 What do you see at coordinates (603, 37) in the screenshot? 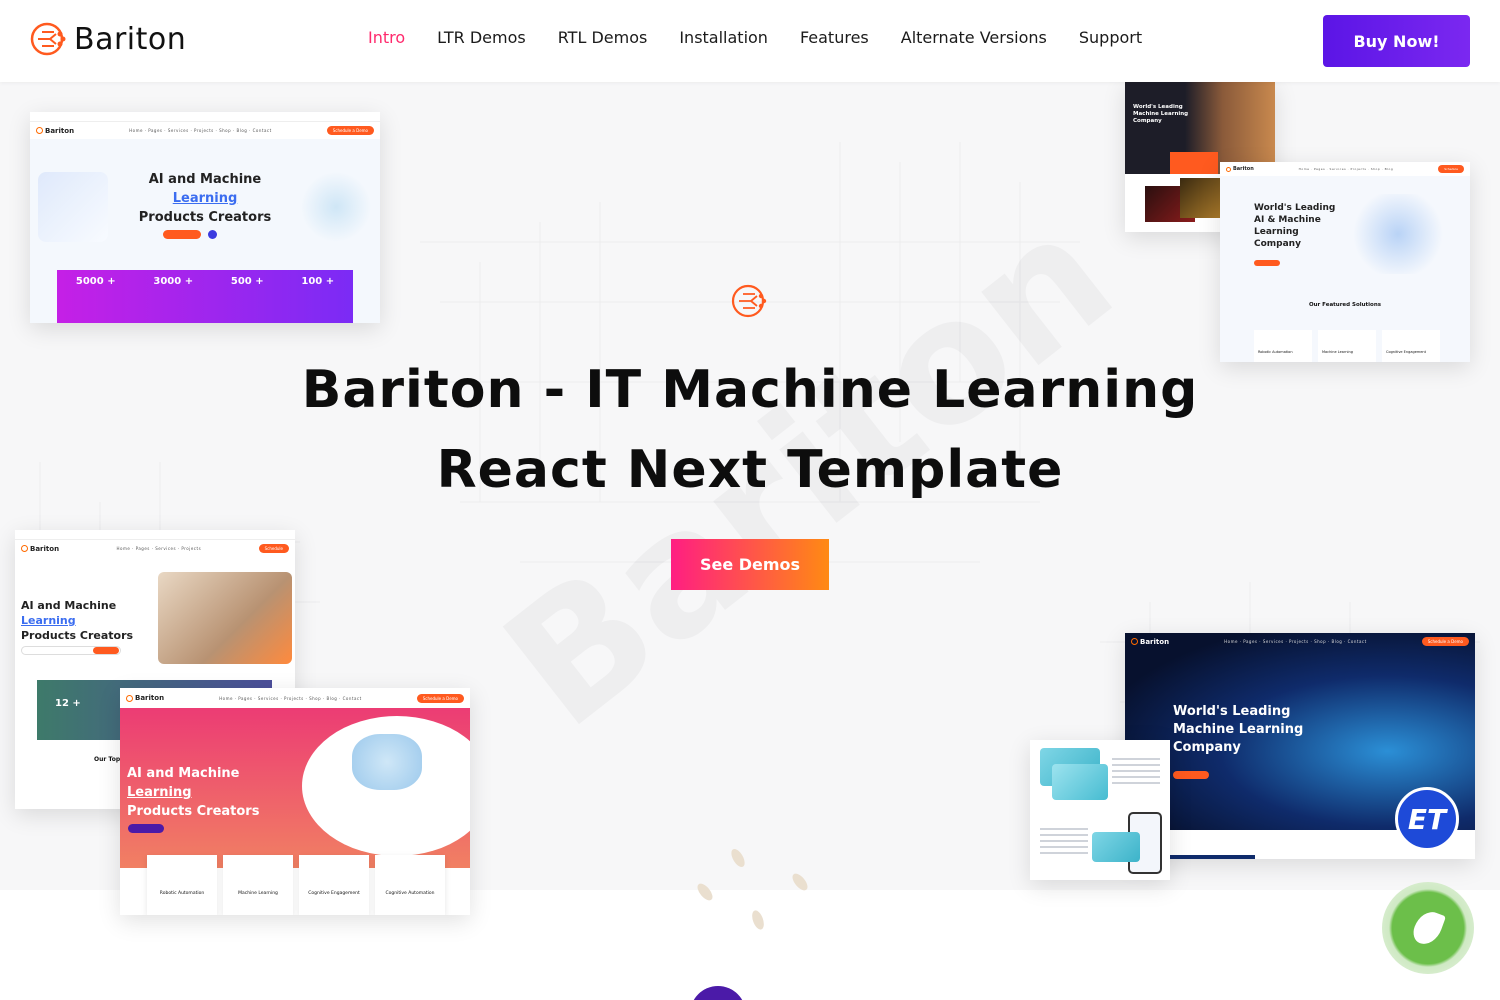
I see `nav-rtl-demos: RTL Demos` at bounding box center [603, 37].